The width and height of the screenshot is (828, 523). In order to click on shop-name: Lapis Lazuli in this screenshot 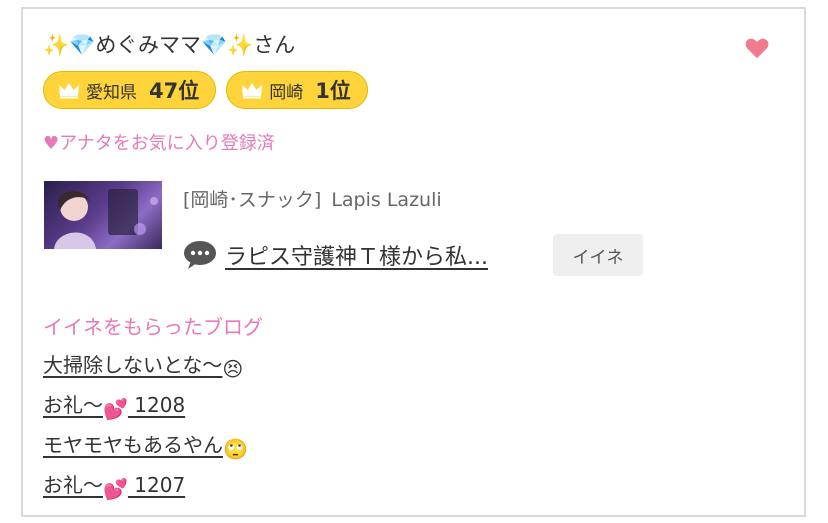, I will do `click(386, 200)`.